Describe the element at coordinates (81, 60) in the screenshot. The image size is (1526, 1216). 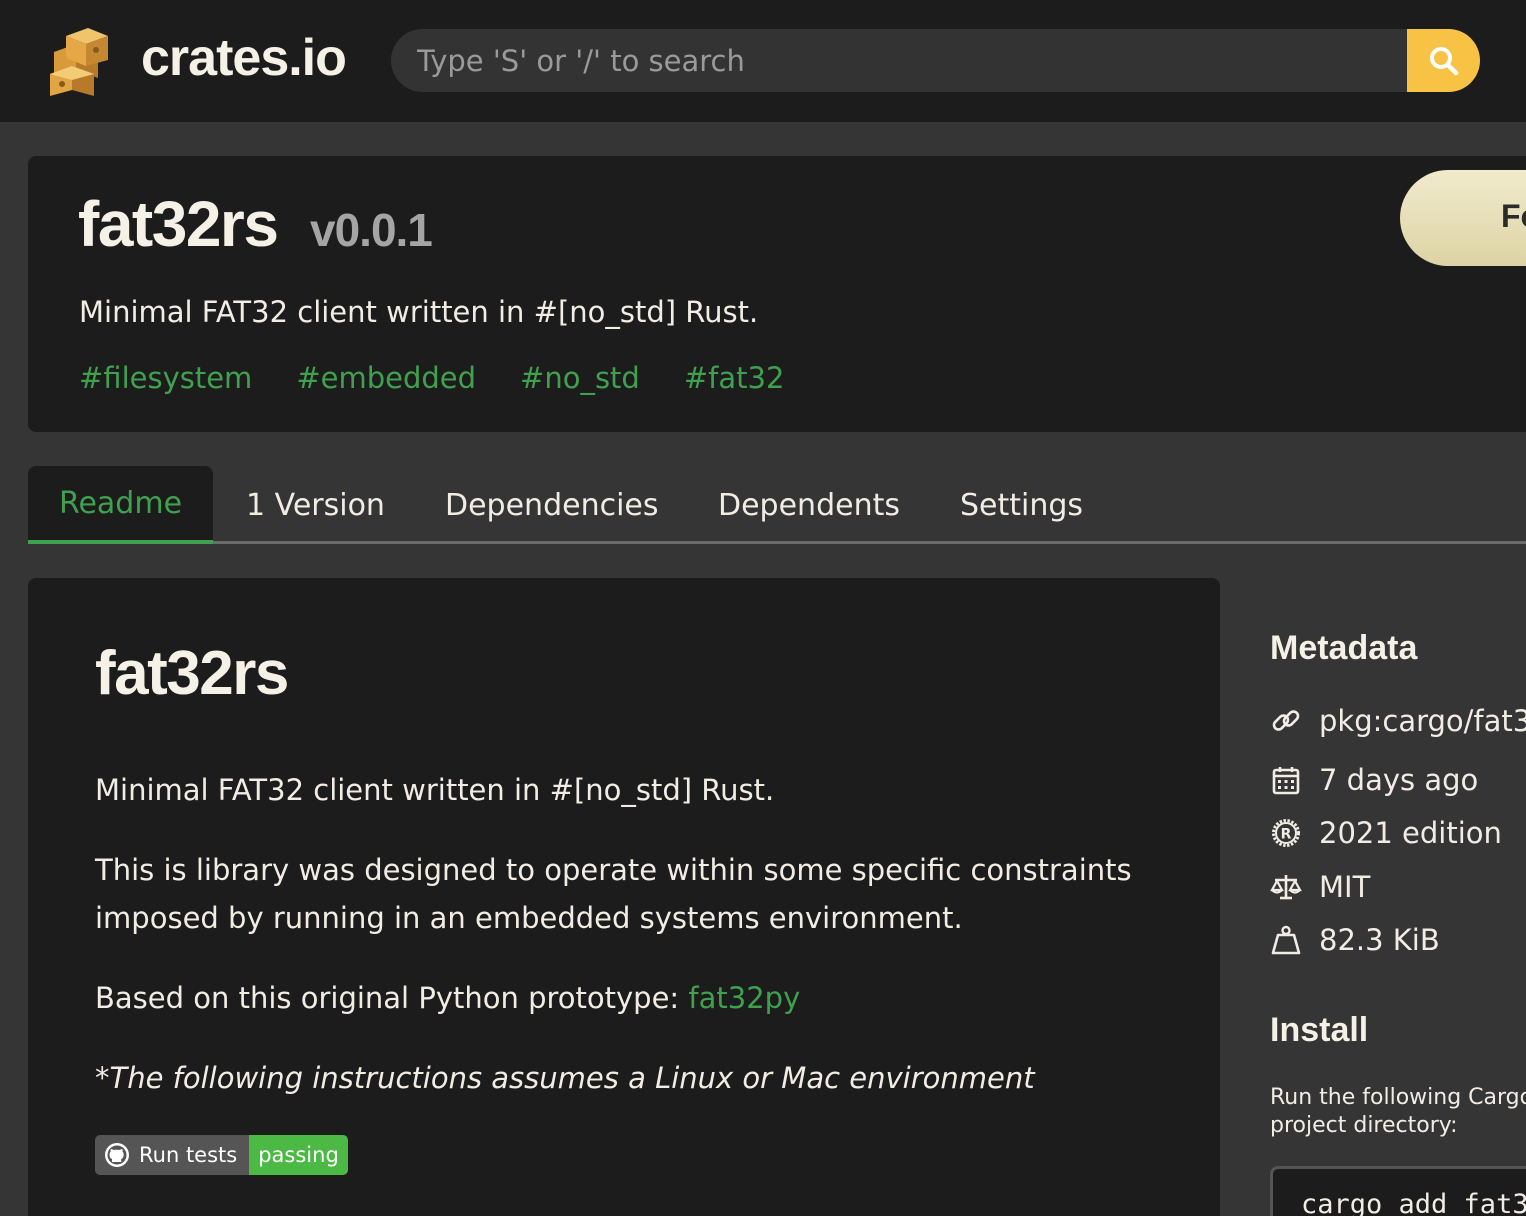
I see `crates-logo-icon` at that location.